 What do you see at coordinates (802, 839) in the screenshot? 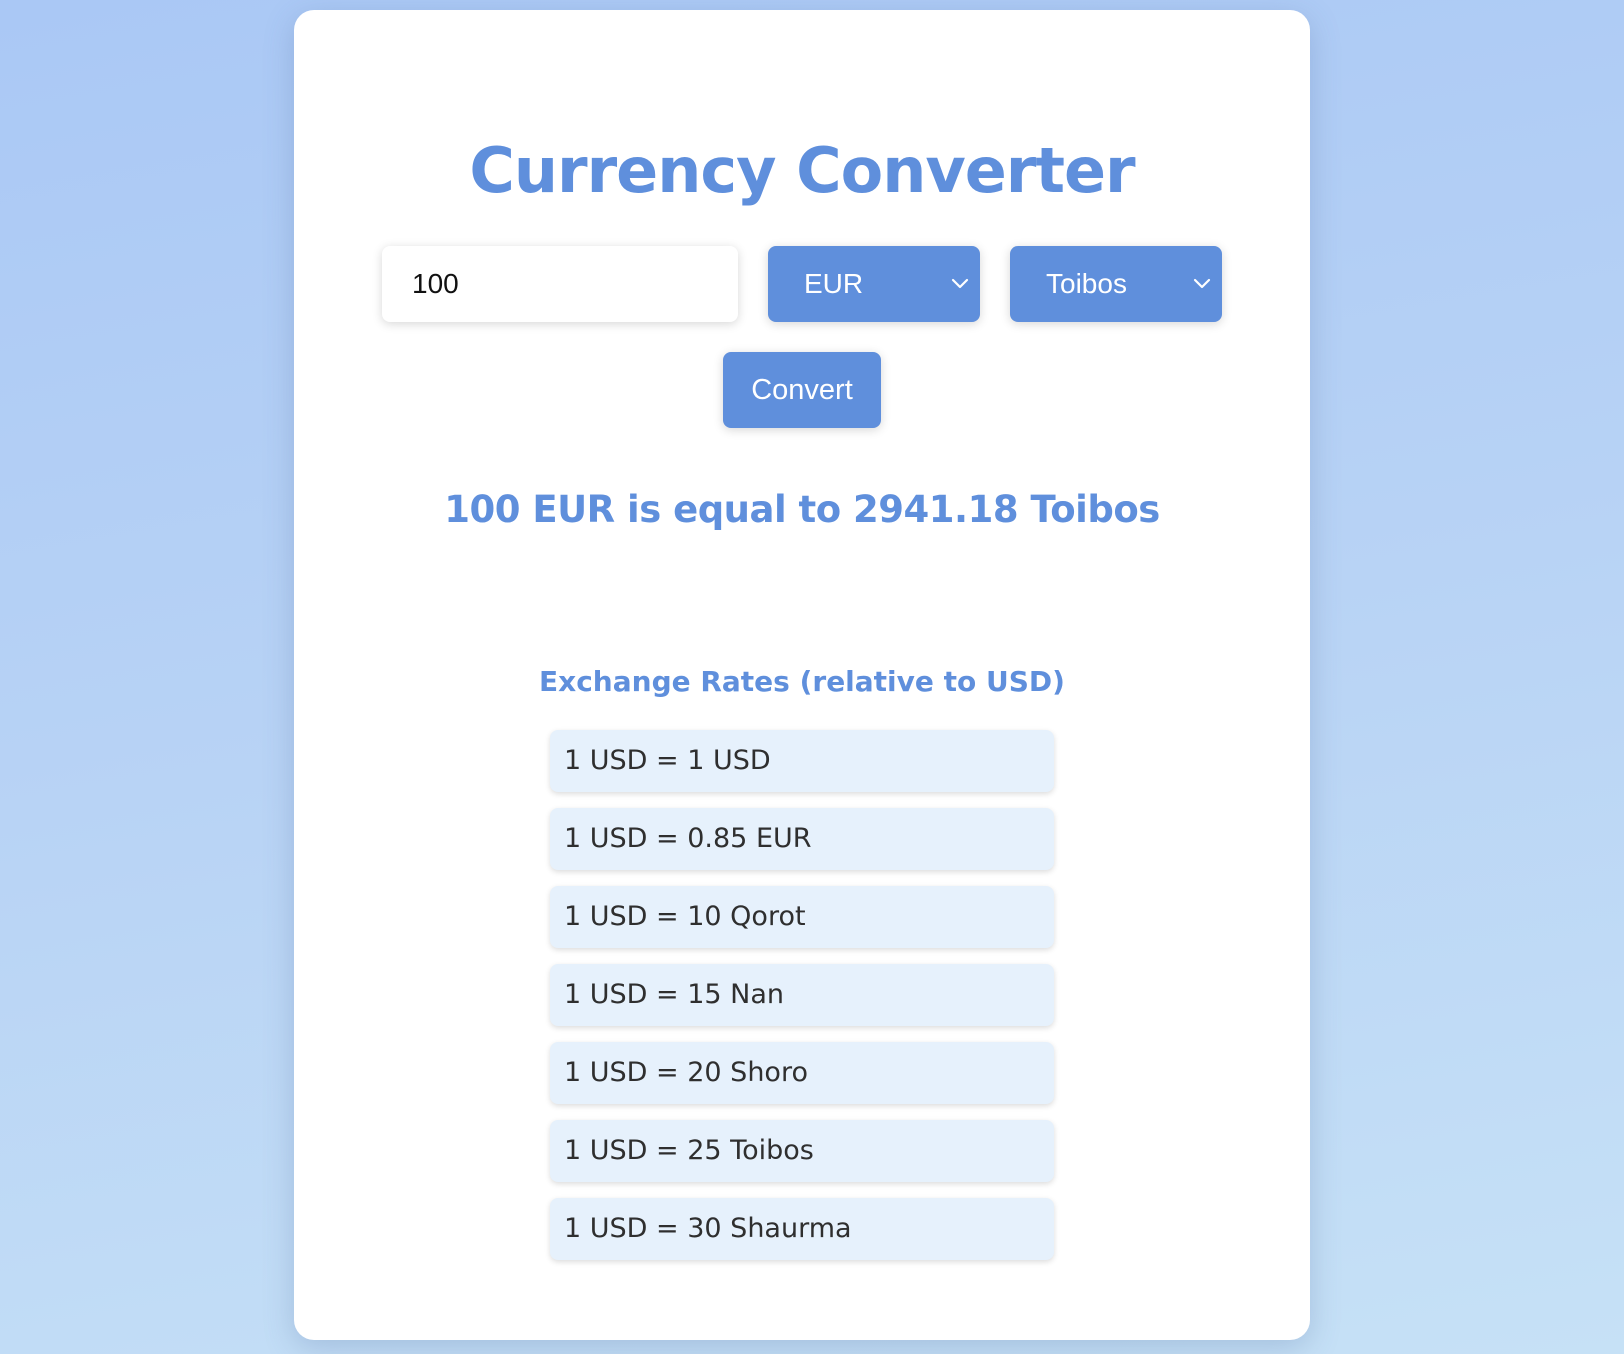
I see `rate-item-eur: 1 USD = 0.85 EUR` at bounding box center [802, 839].